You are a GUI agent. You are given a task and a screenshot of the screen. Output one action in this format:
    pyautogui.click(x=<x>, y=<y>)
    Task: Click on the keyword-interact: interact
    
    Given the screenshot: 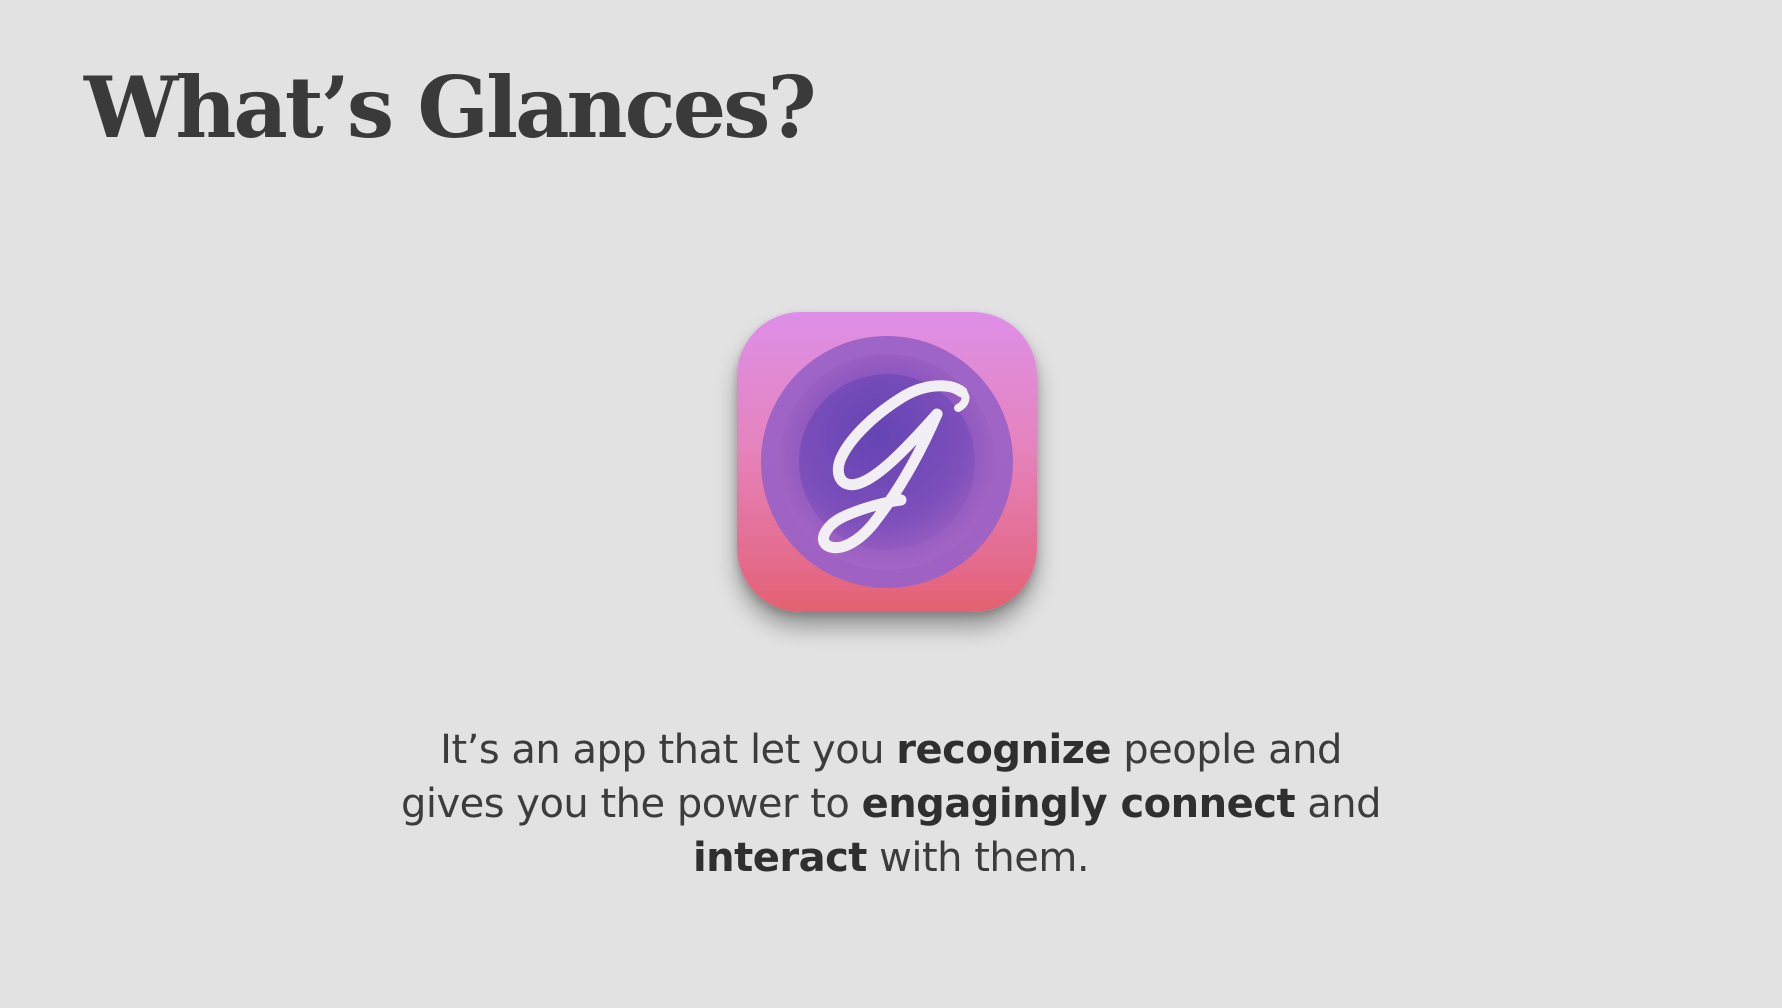 What is the action you would take?
    pyautogui.click(x=780, y=858)
    